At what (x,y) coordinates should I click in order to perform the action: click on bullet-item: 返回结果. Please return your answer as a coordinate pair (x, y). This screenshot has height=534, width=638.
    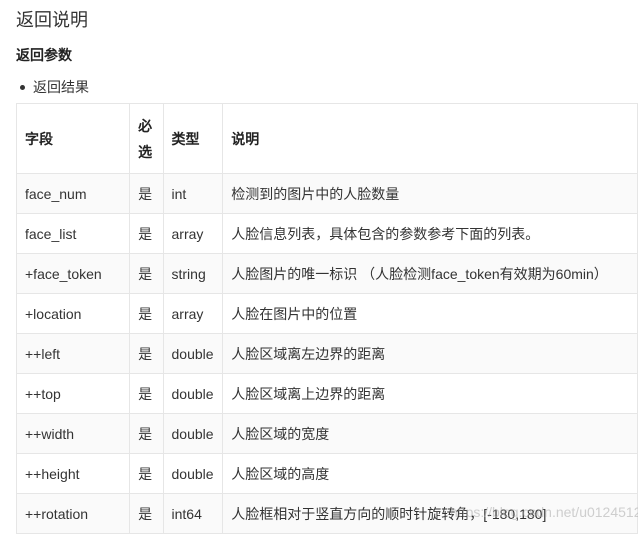
    Looking at the image, I should click on (54, 87).